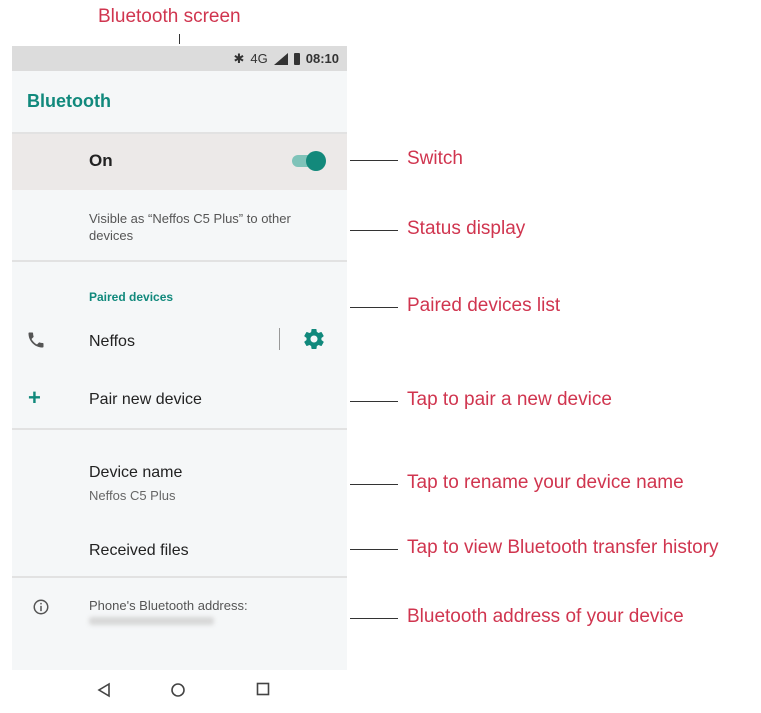  Describe the element at coordinates (168, 605) in the screenshot. I see `bt-address-label: Phone's Bluetooth address:` at that location.